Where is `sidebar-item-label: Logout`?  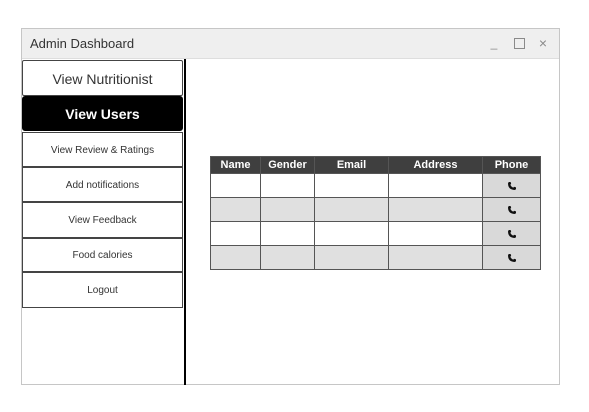 sidebar-item-label: Logout is located at coordinates (102, 290).